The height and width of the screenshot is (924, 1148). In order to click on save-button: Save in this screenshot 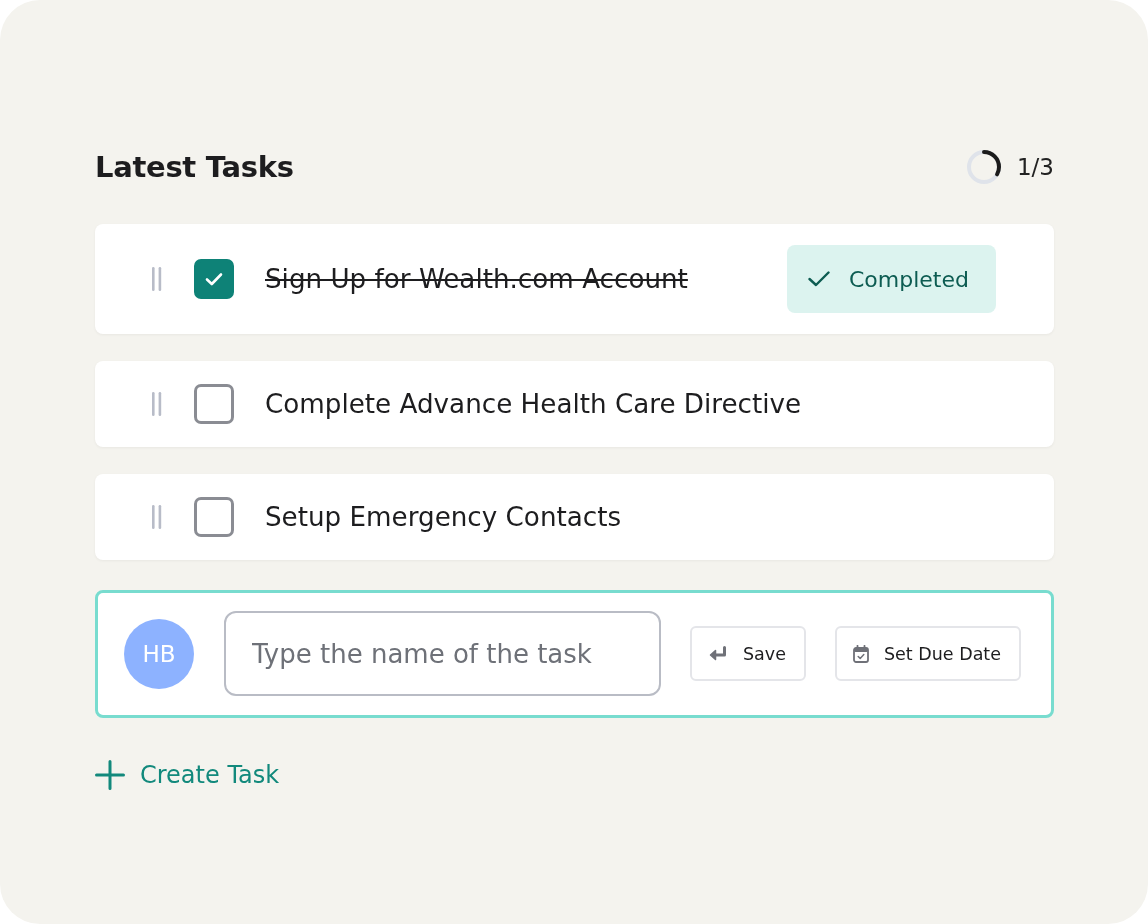, I will do `click(748, 653)`.